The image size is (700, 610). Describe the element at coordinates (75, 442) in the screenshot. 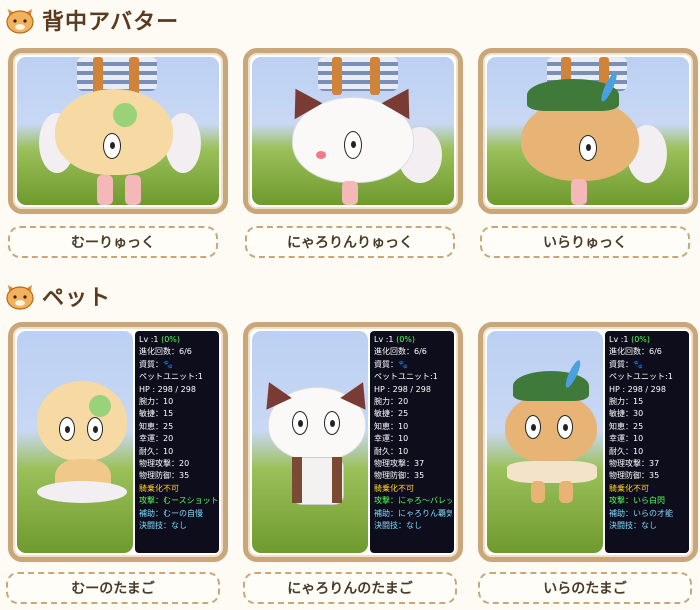

I see `pet-image-mu` at that location.